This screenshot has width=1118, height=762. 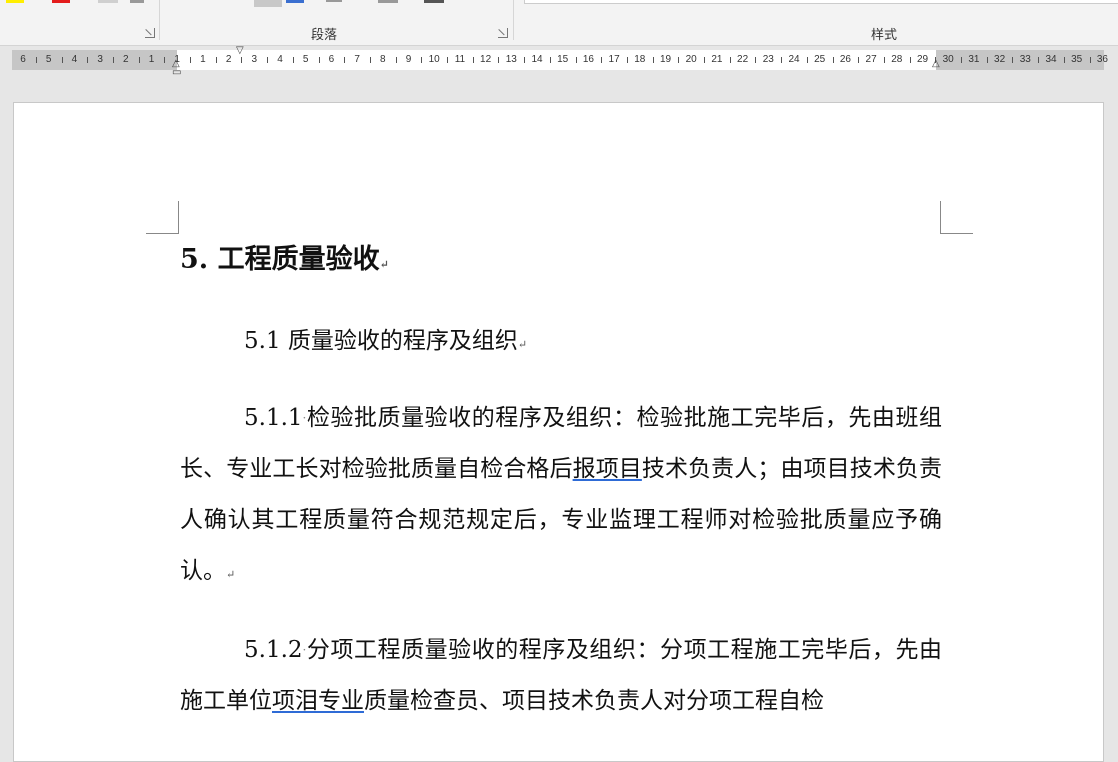 What do you see at coordinates (588, 59) in the screenshot?
I see `ruler-number: 16` at bounding box center [588, 59].